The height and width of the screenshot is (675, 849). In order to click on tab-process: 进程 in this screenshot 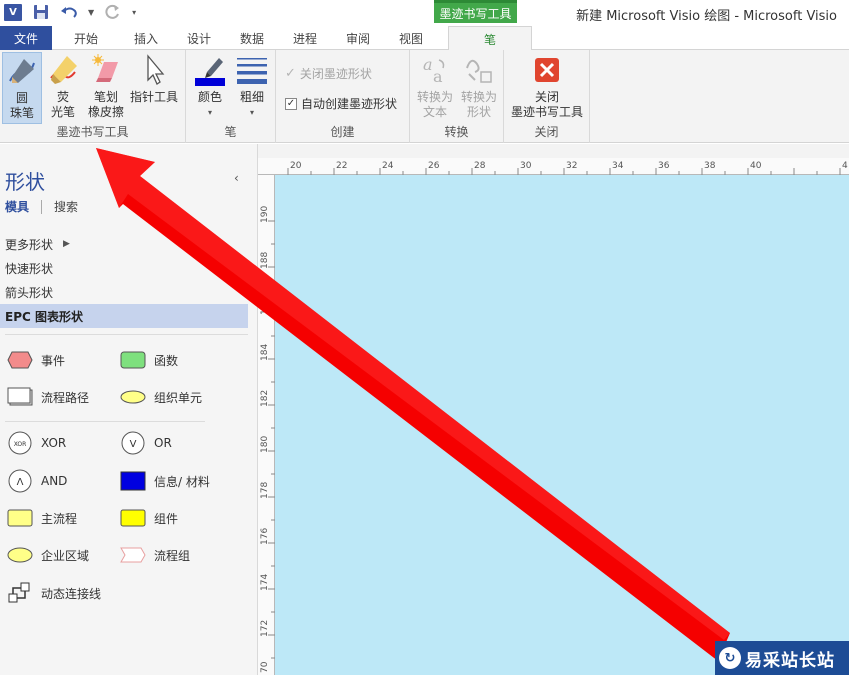, I will do `click(305, 38)`.